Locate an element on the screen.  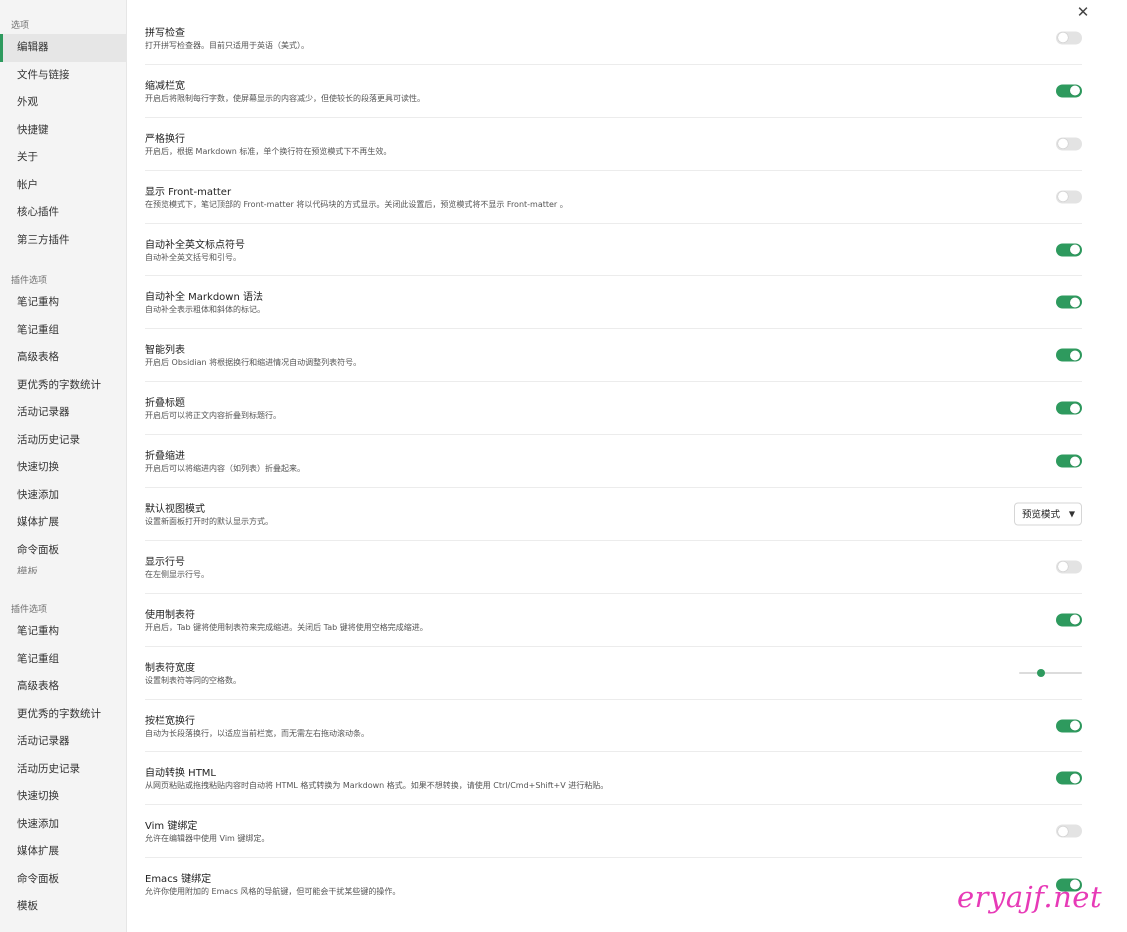
setting-description: 允许你使用附加的 Emacs 风格的导航键，但可能会干扰某些键的操作。 is located at coordinates (273, 892).